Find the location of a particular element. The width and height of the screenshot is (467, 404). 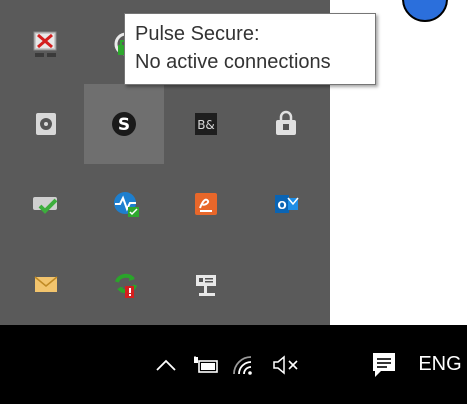

network-monitor-icon is located at coordinates (126, 204).